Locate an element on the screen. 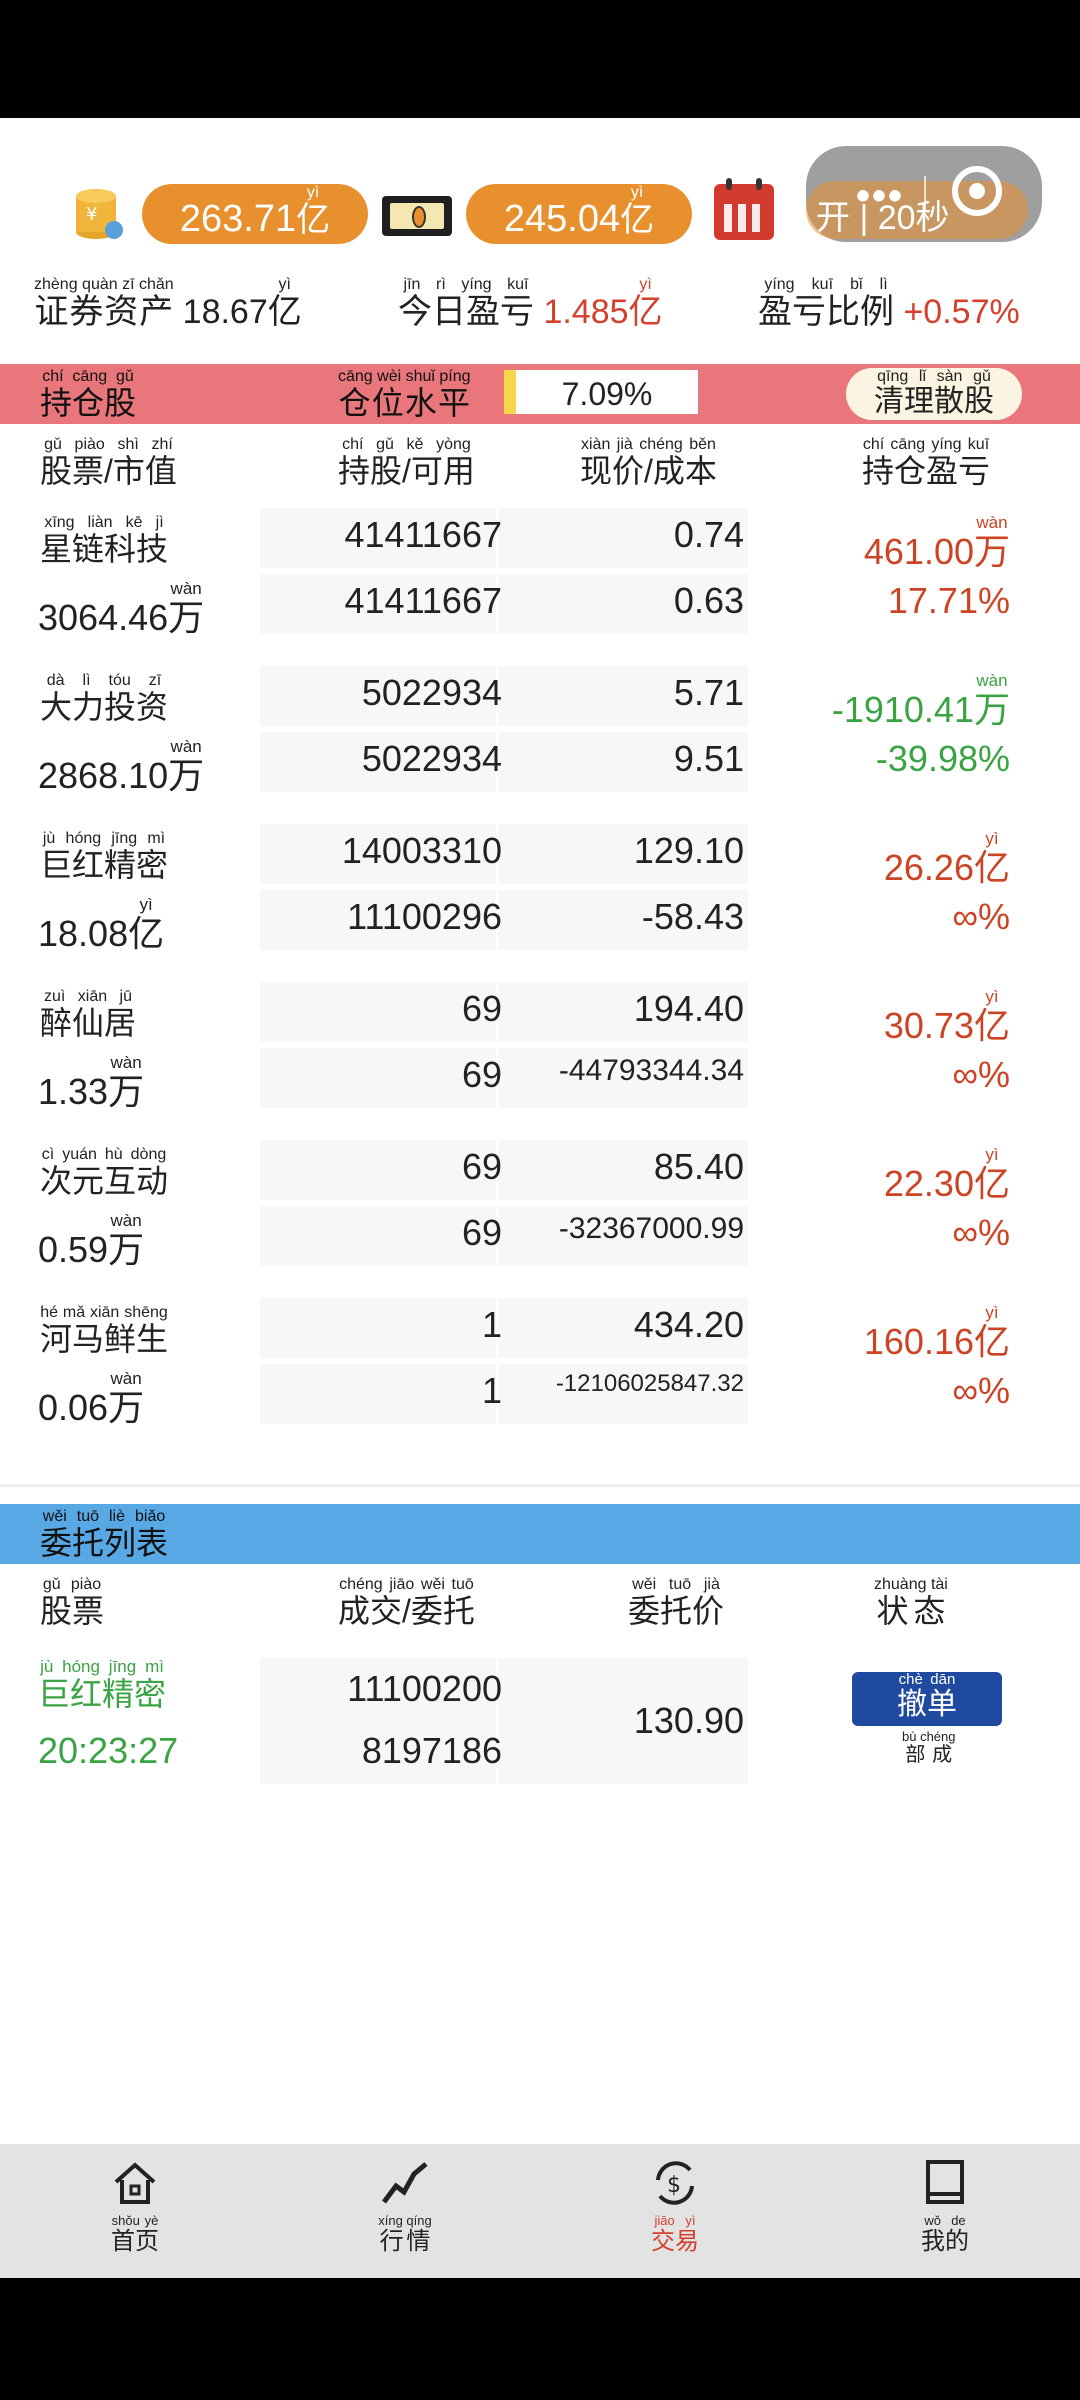 The image size is (1080, 2400). order-time: 20:23:27 is located at coordinates (108, 1750).